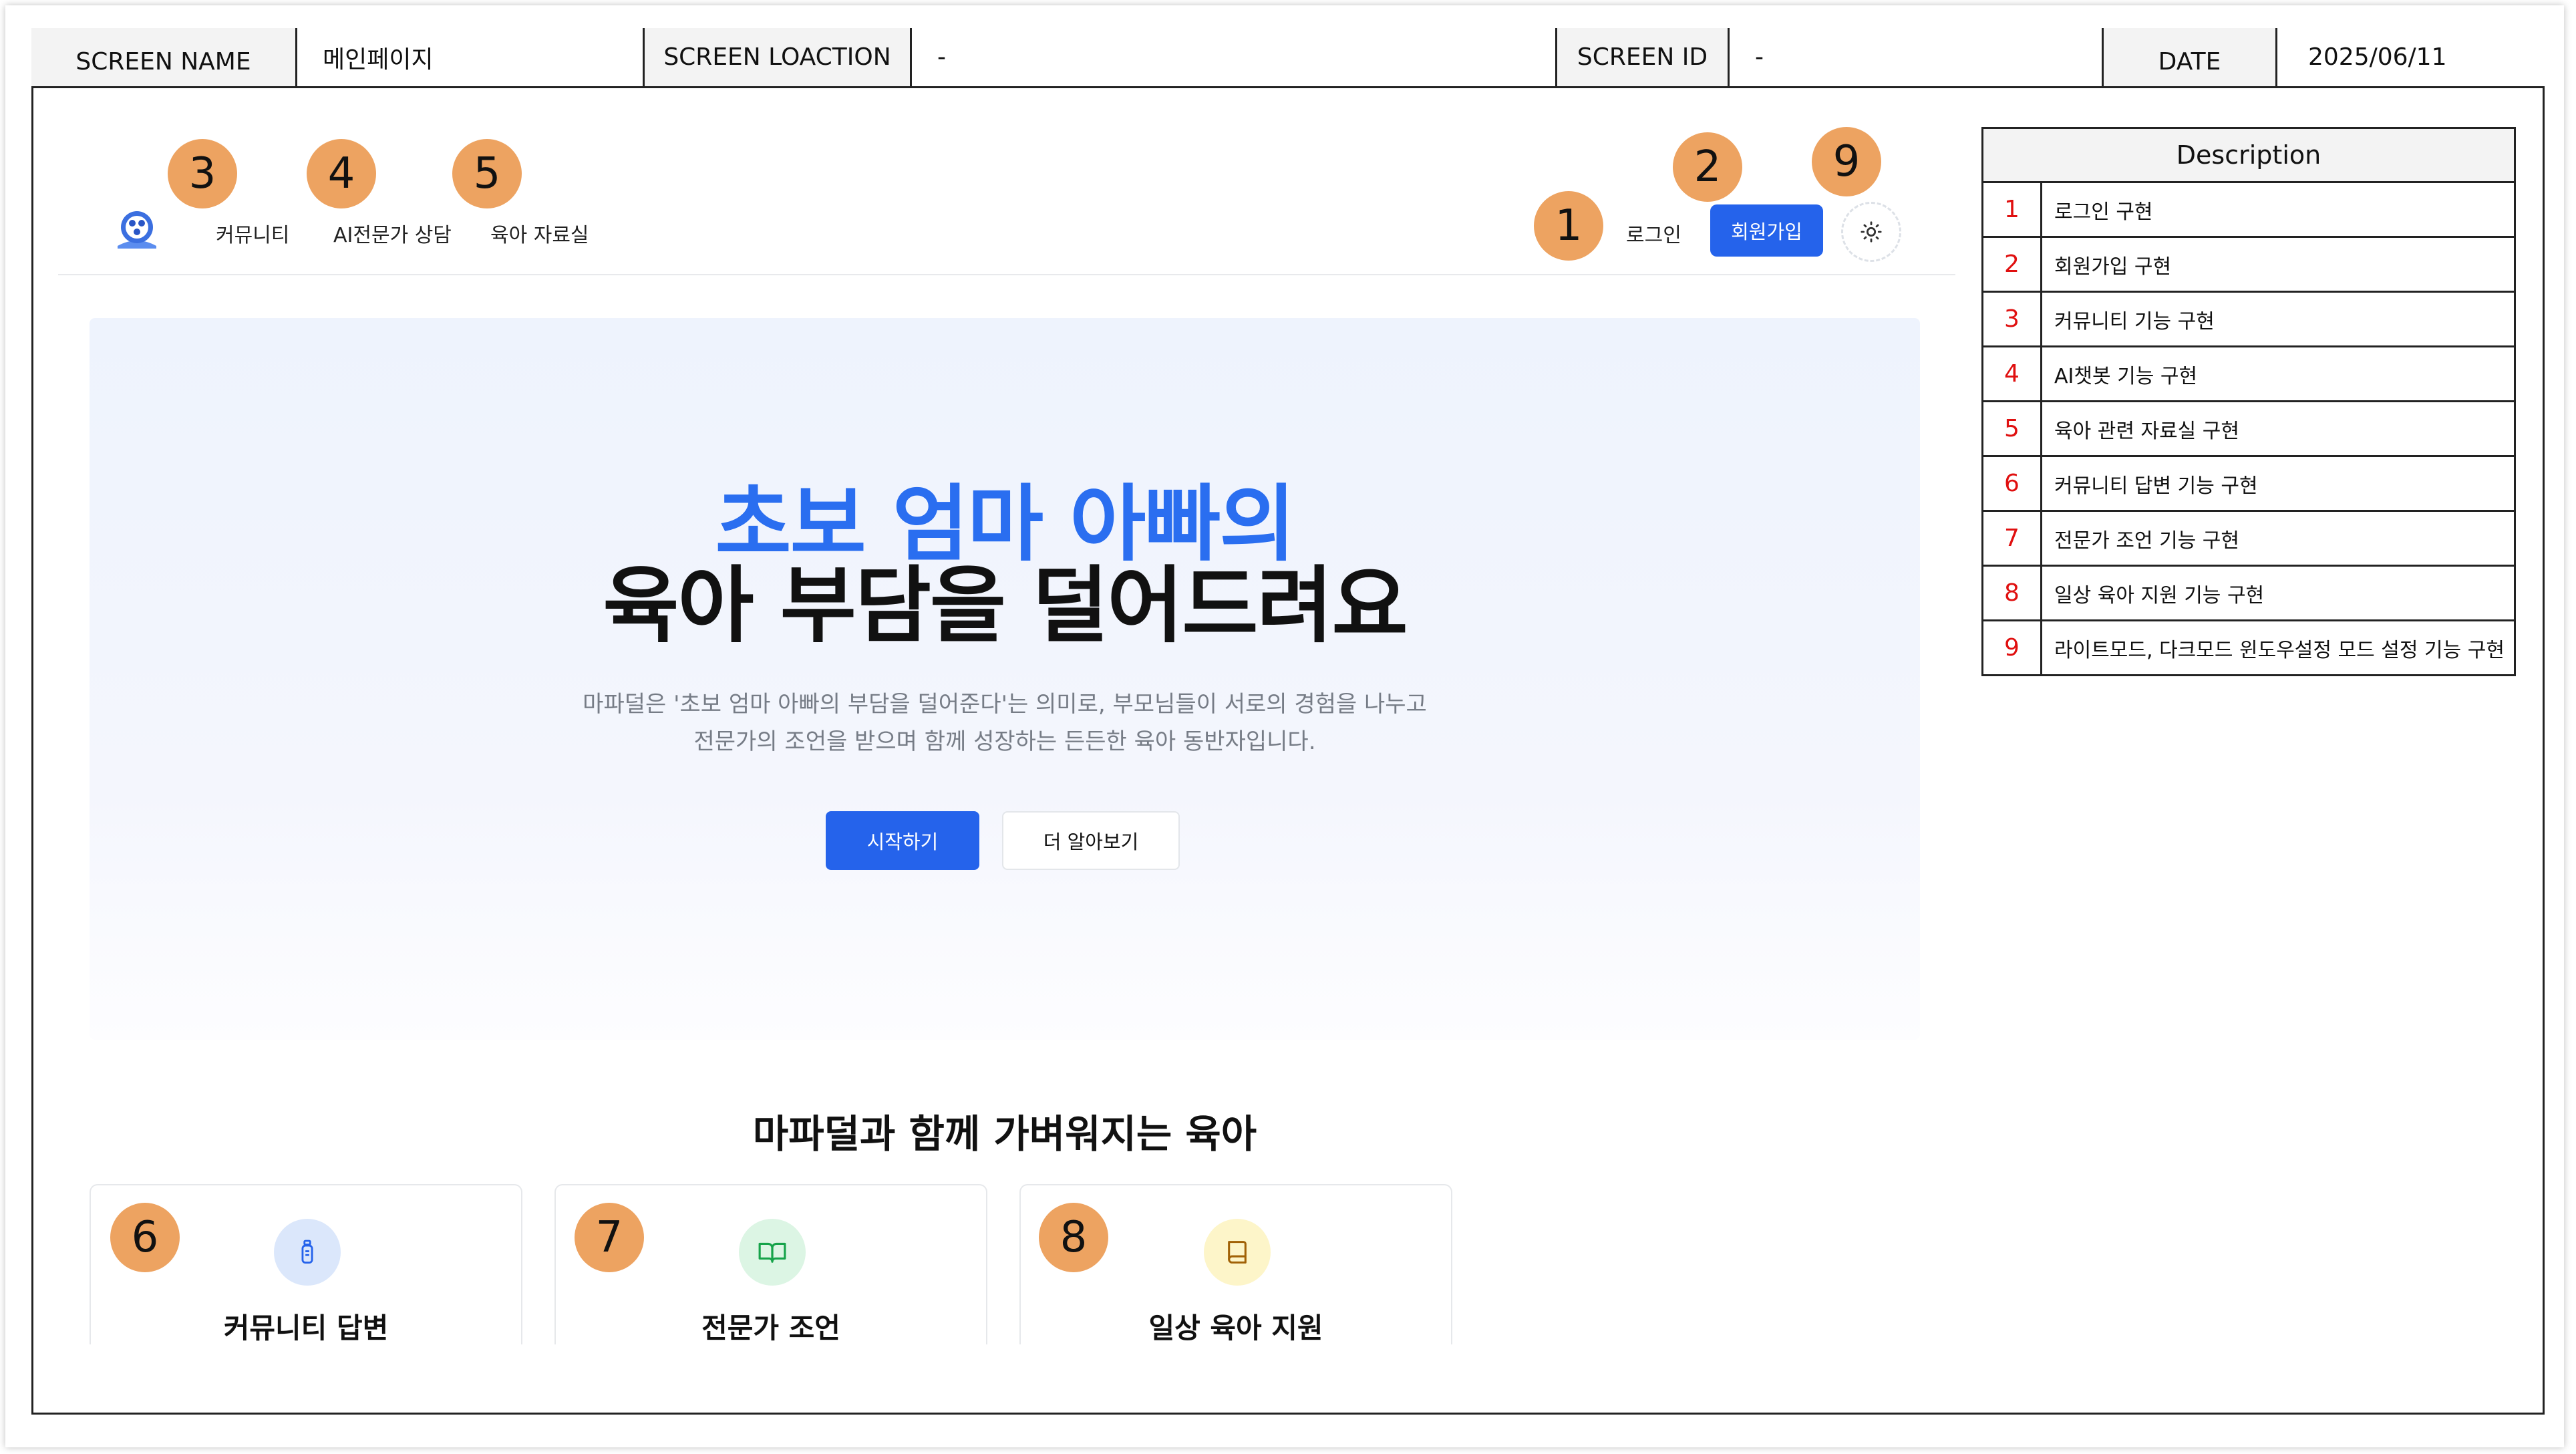  Describe the element at coordinates (1006, 275) in the screenshot. I see `nav-divider` at that location.